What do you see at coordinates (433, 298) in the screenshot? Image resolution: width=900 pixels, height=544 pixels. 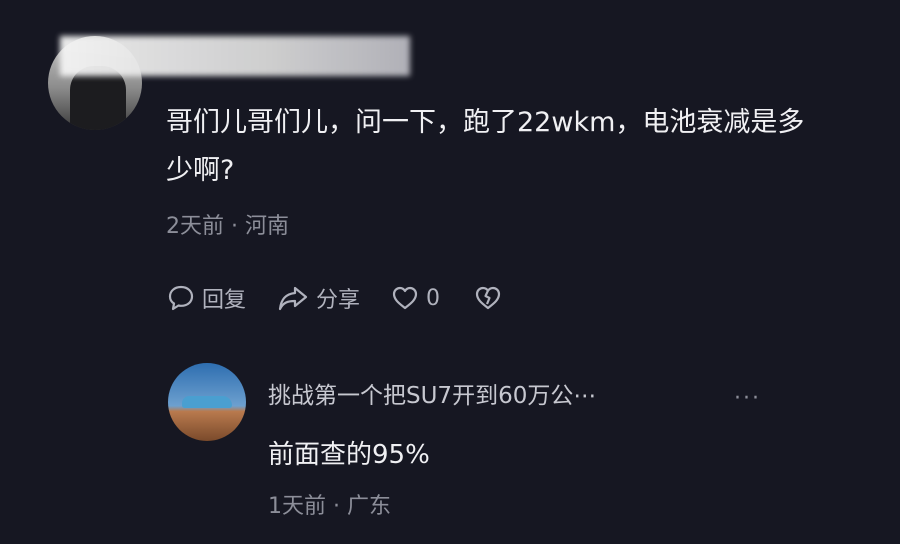 I see `like-count: 0` at bounding box center [433, 298].